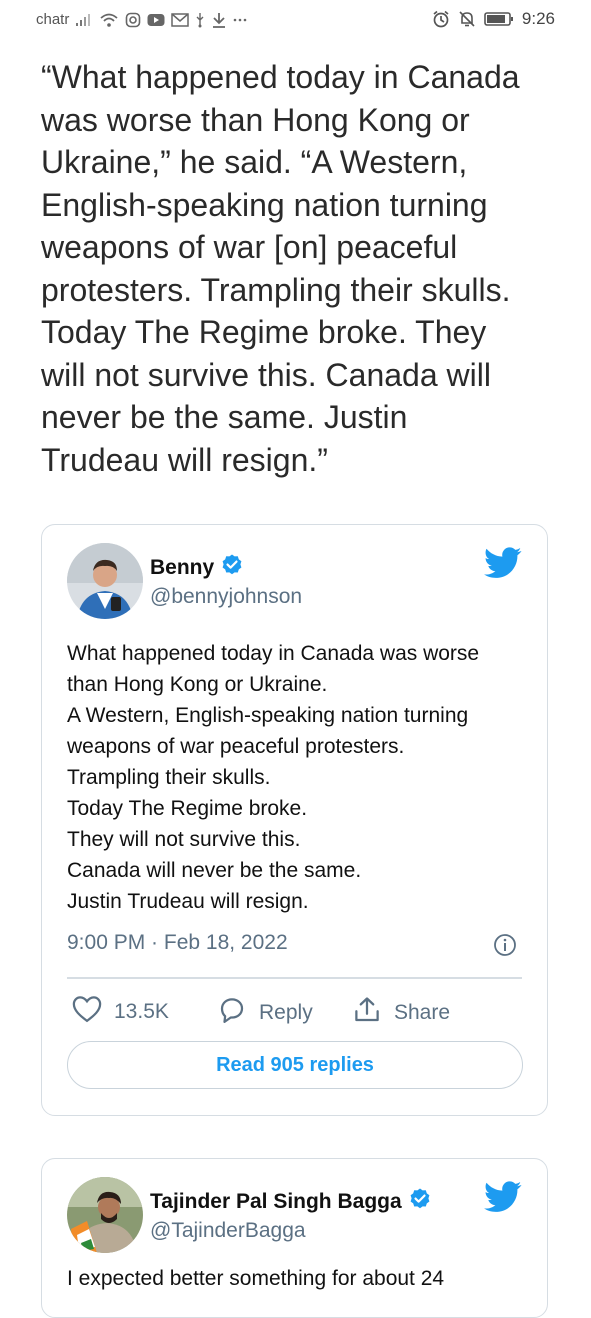 This screenshot has width=591, height=1318. I want to click on article-line: Ukraine,” he said. “A Western,, so click(254, 162).